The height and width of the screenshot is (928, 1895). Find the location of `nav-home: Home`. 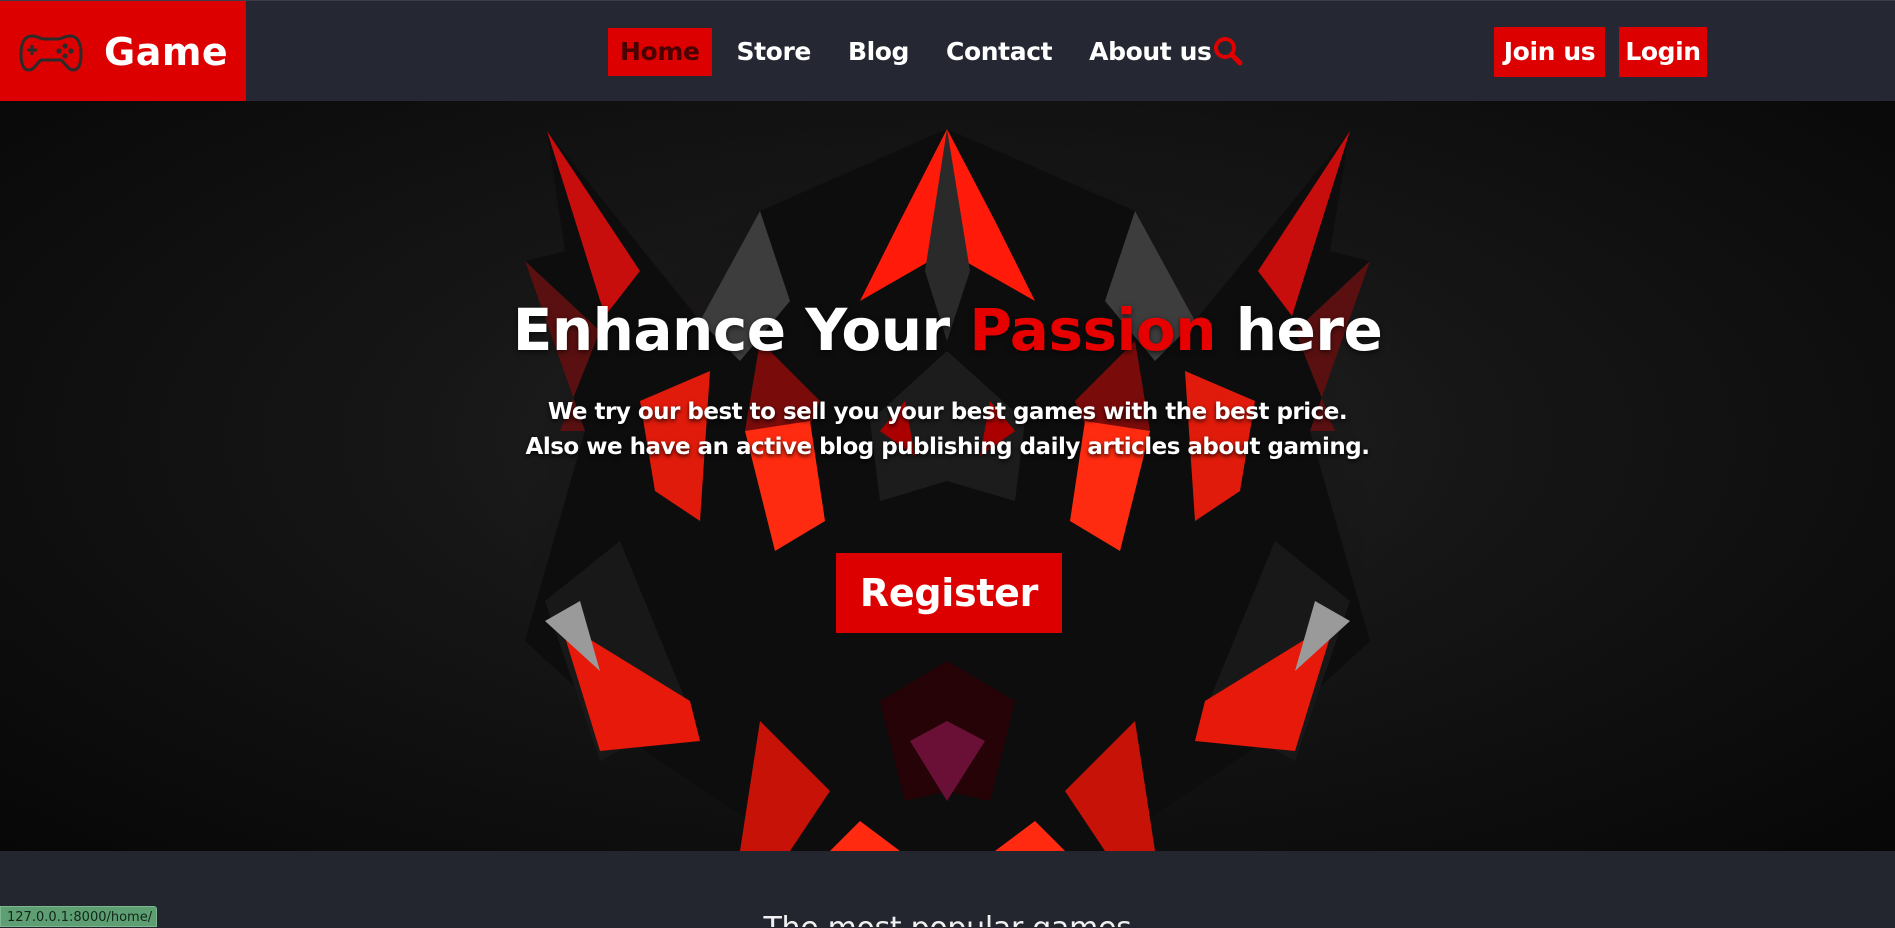

nav-home: Home is located at coordinates (660, 52).